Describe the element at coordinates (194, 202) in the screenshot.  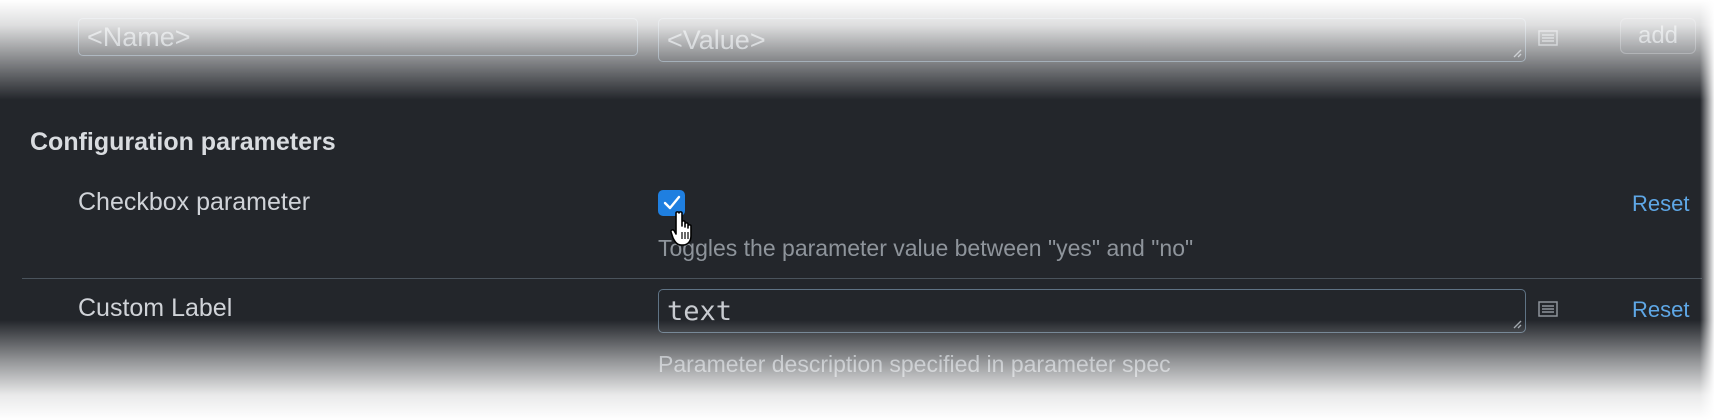
I see `checkbox-param-label: Checkbox parameter` at that location.